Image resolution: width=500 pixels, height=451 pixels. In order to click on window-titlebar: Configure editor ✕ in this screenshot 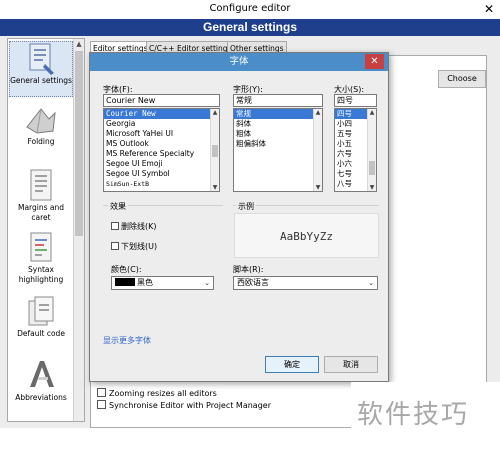, I will do `click(250, 9)`.